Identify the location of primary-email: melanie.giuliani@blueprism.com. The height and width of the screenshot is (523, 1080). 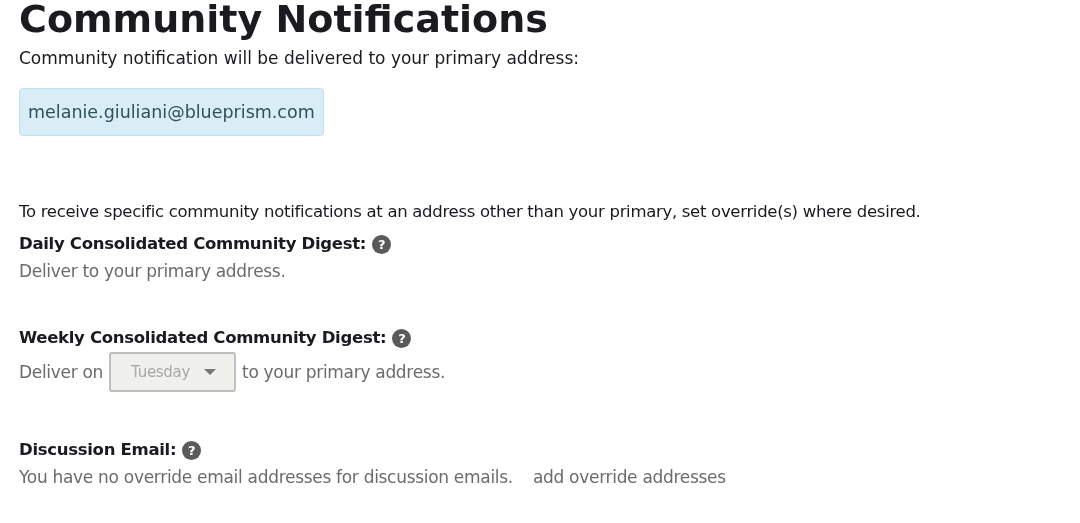
(171, 112).